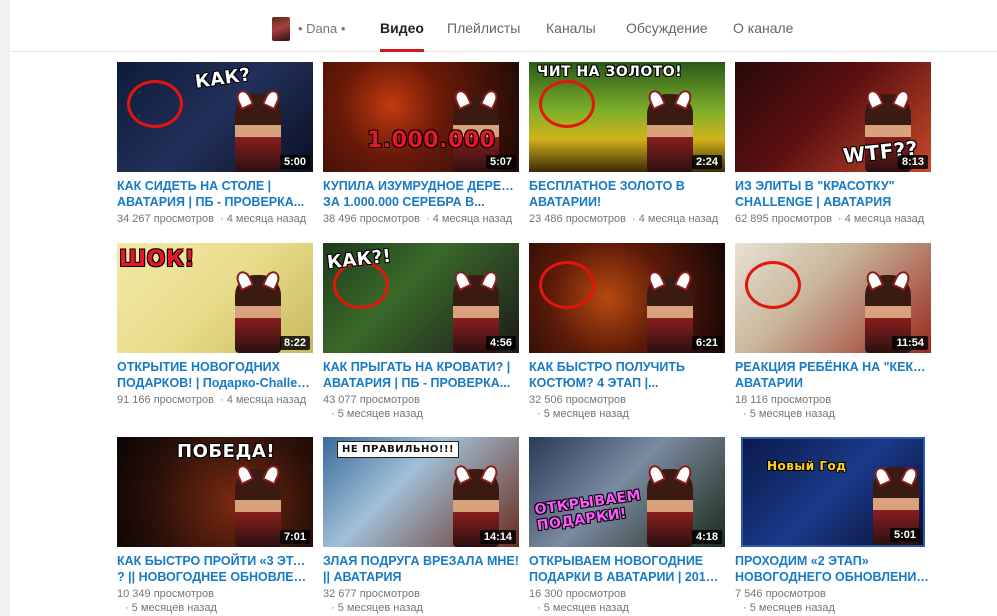  What do you see at coordinates (421, 569) in the screenshot?
I see `video-title-link: ЗЛАЯ ПОДРУГА ВРЕЗАЛА МНЕ! || АВАТАРИЯ` at bounding box center [421, 569].